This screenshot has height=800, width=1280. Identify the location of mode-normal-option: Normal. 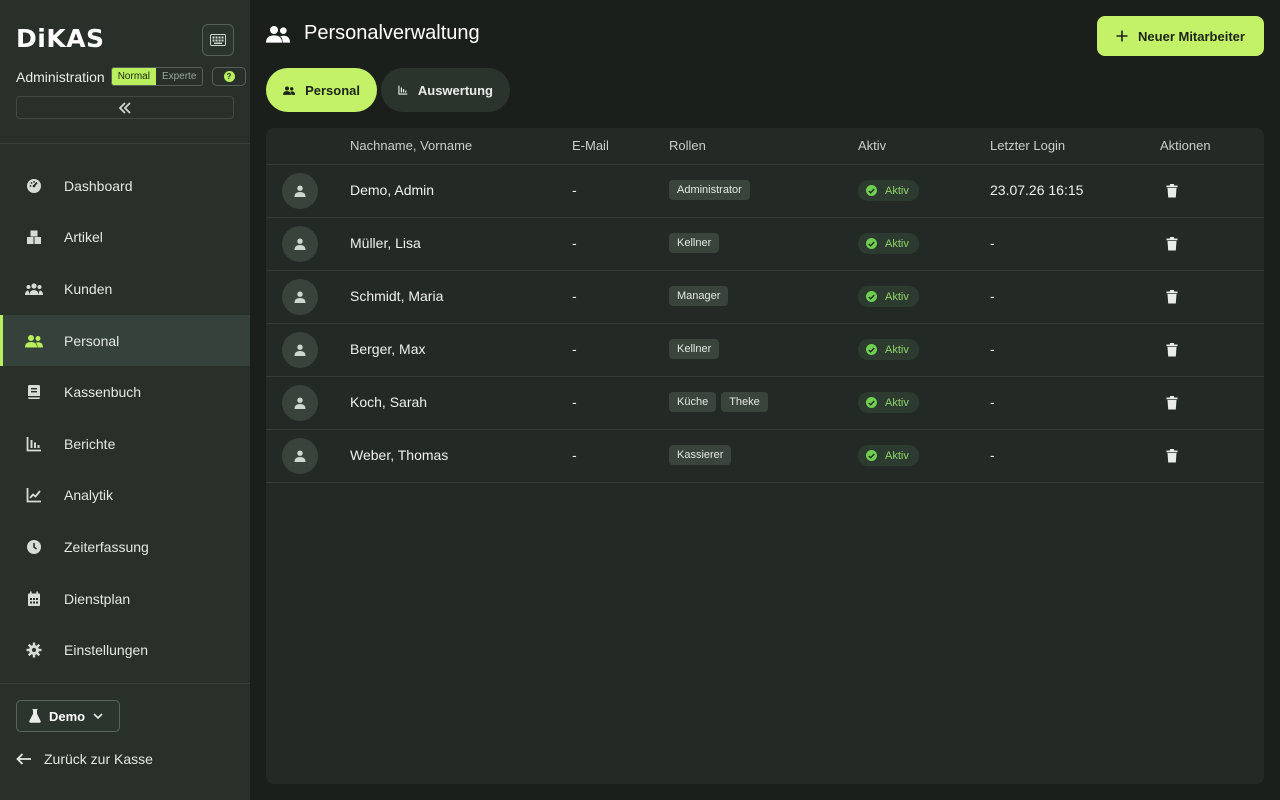
(133, 76).